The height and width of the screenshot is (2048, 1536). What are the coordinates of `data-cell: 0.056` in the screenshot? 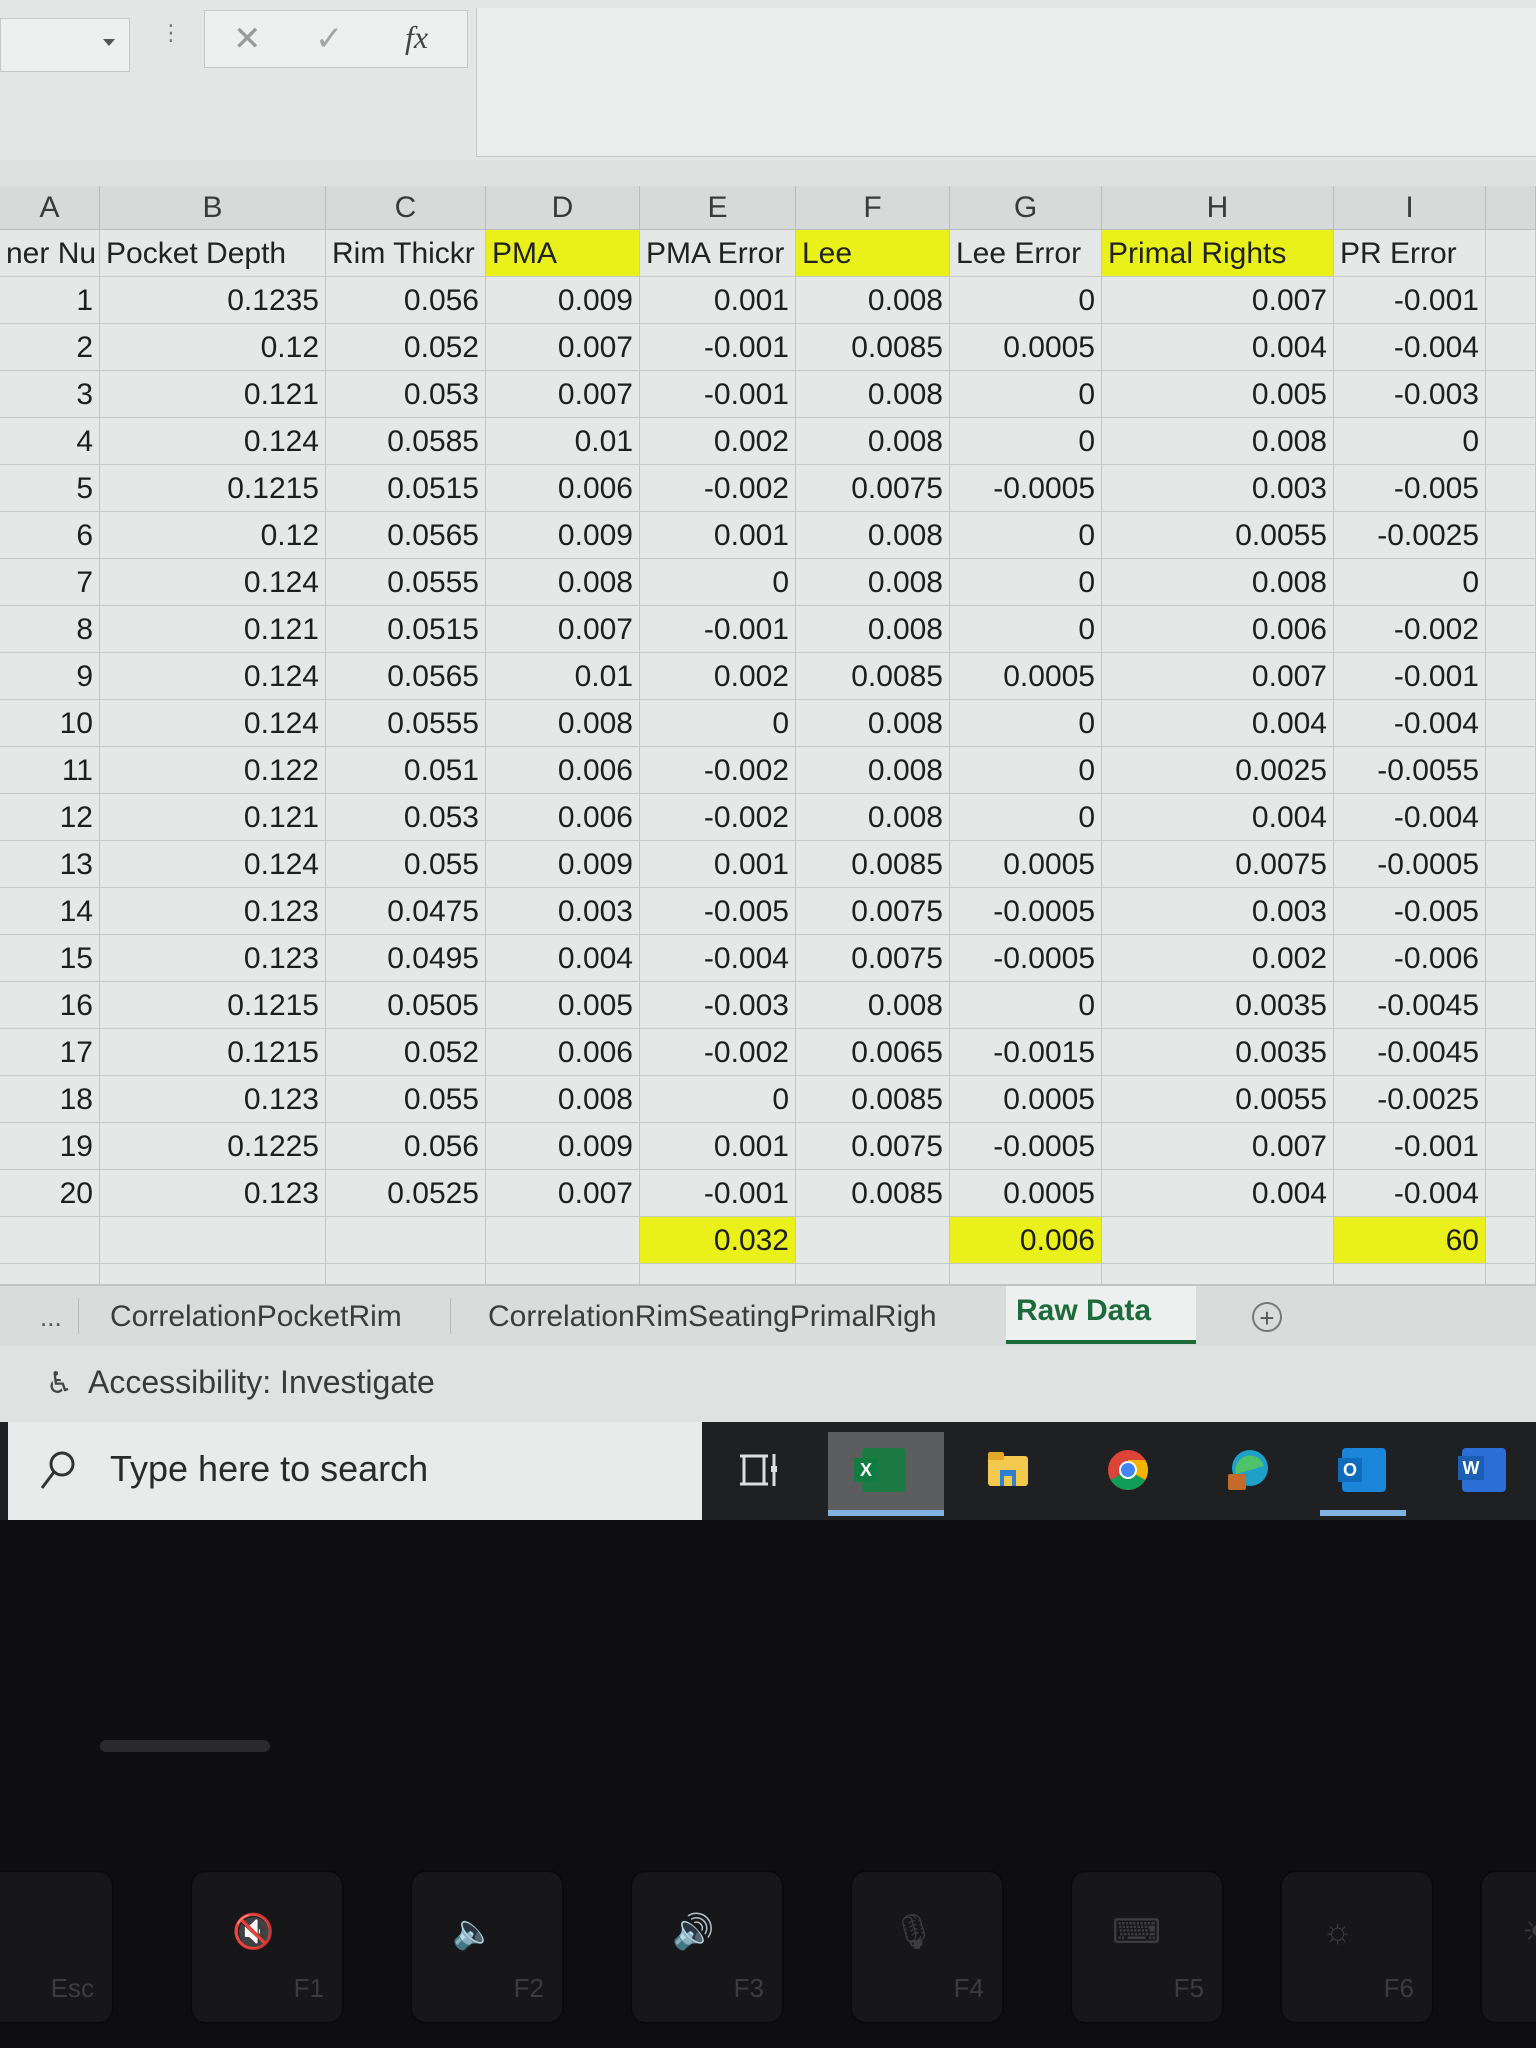 It's located at (406, 300).